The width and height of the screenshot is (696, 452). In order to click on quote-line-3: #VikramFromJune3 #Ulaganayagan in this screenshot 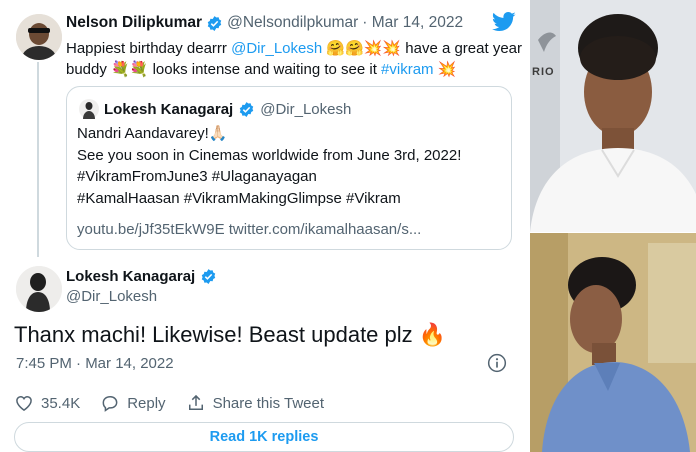, I will do `click(197, 176)`.